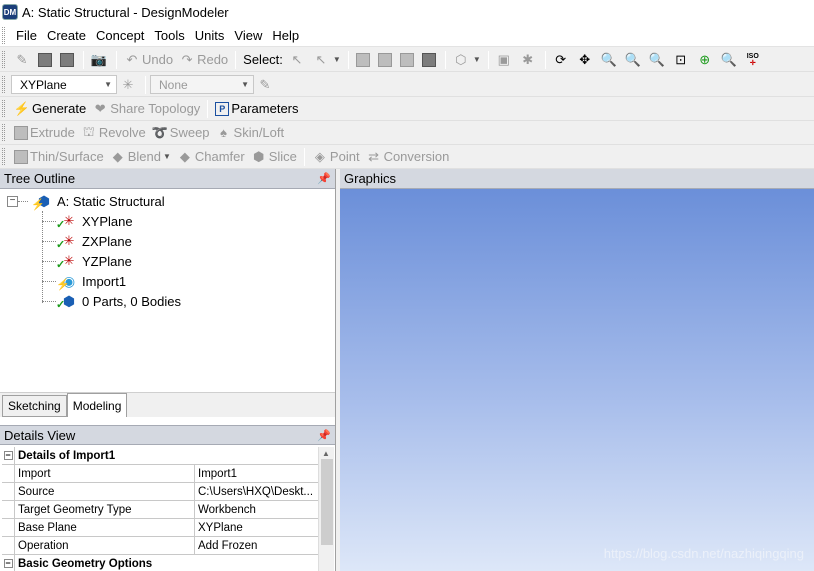 This screenshot has height=571, width=814. I want to click on conversion-icon: ⇄, so click(374, 156).